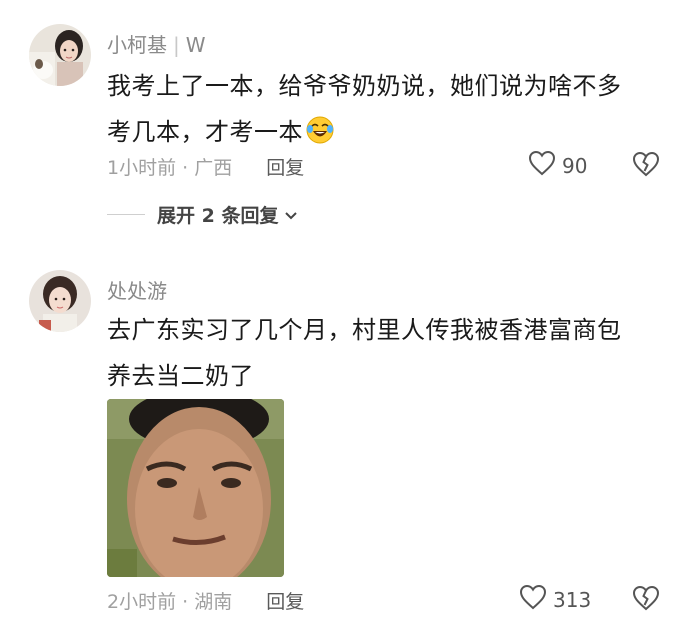  I want to click on like-button: 313, so click(555, 599).